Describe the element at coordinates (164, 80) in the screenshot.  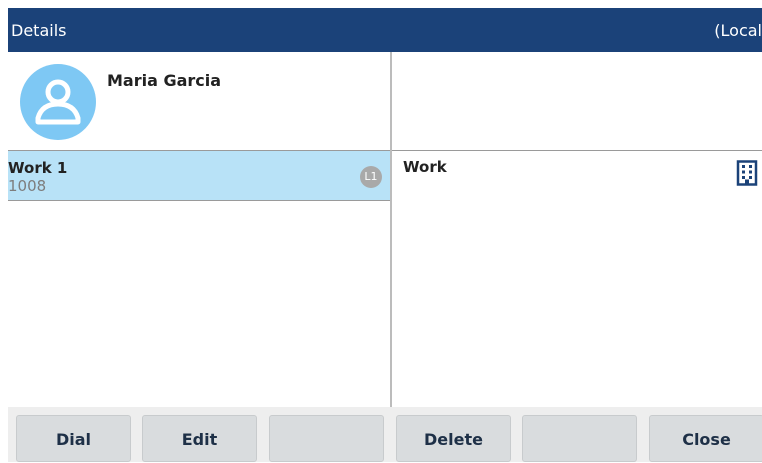
I see `contact-name: Maria Garcia` at that location.